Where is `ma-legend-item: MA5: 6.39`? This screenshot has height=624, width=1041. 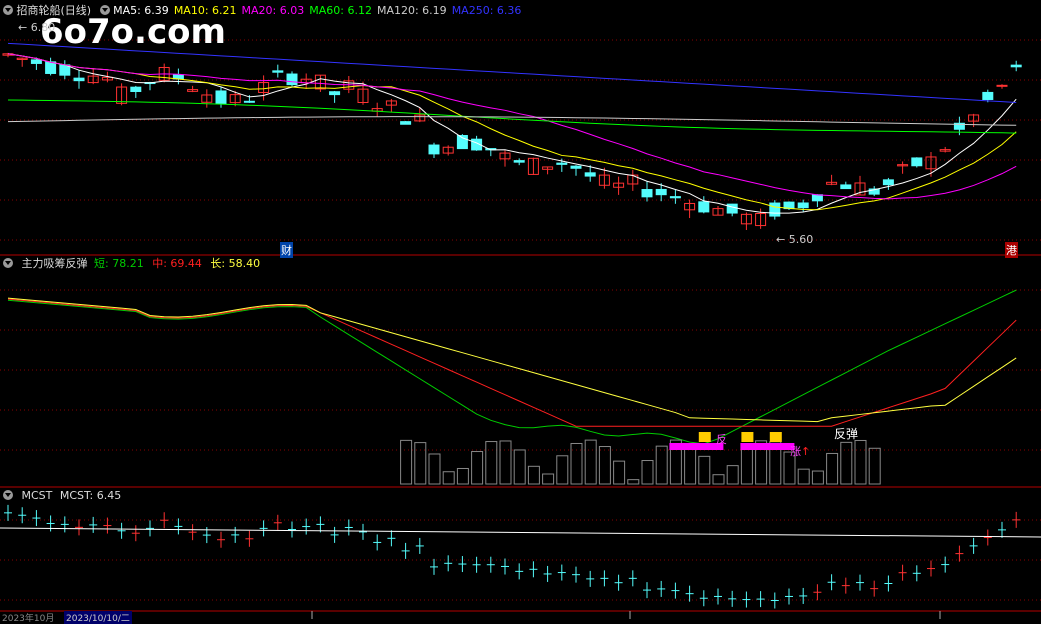 ma-legend-item: MA5: 6.39 is located at coordinates (141, 10).